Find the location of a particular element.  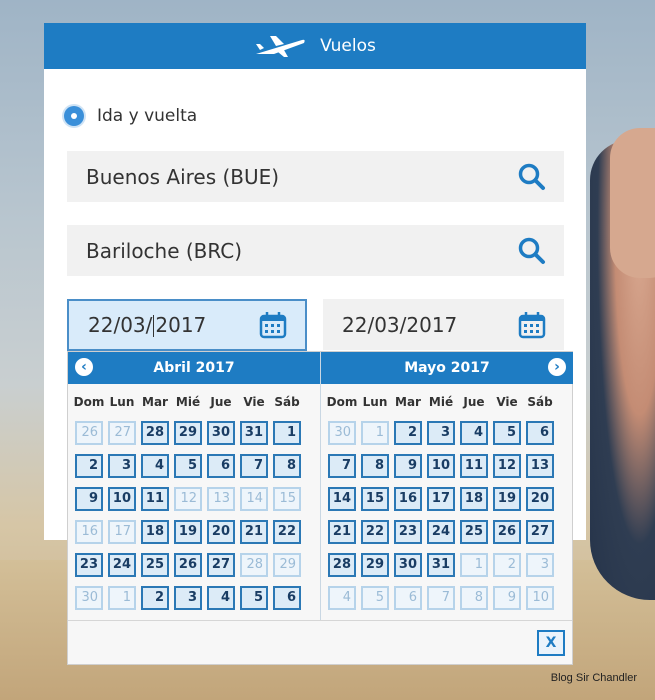

origin-field: Buenos Aires (BUE) is located at coordinates (315, 176).